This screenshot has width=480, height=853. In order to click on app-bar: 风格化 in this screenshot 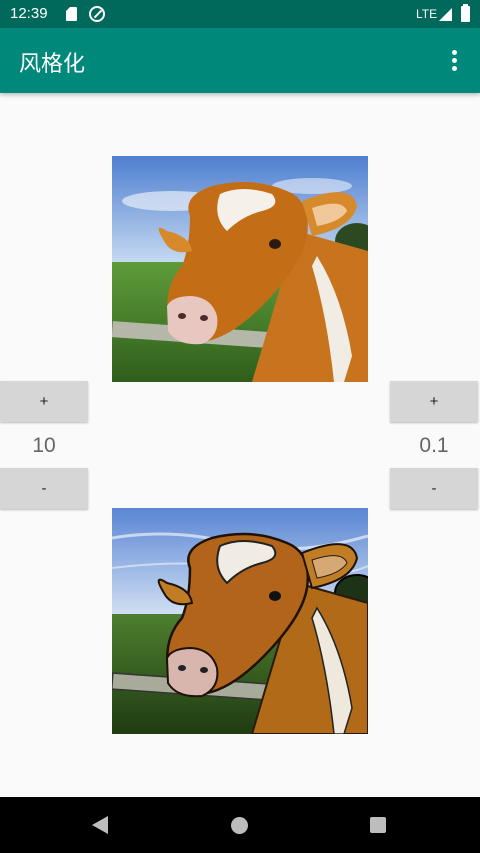, I will do `click(240, 60)`.